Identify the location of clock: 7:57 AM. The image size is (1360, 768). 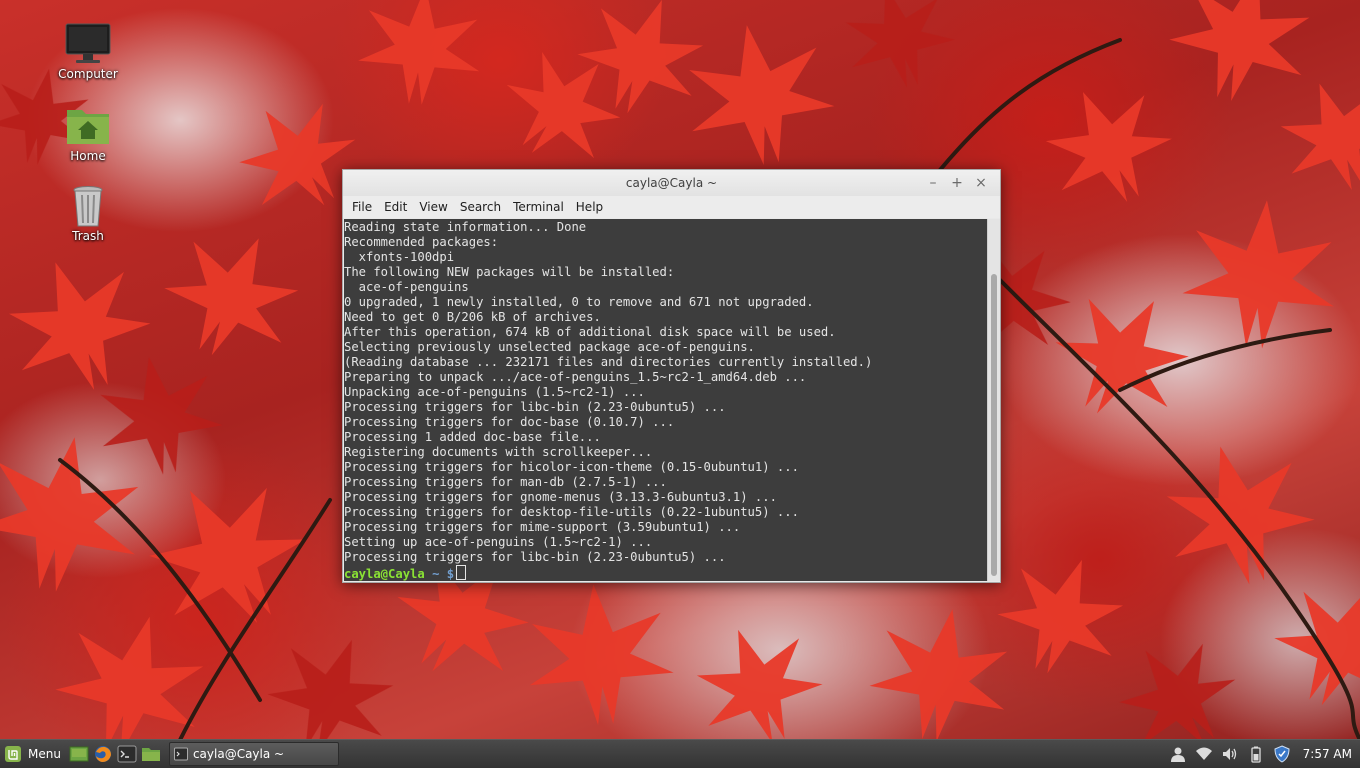
(1327, 754).